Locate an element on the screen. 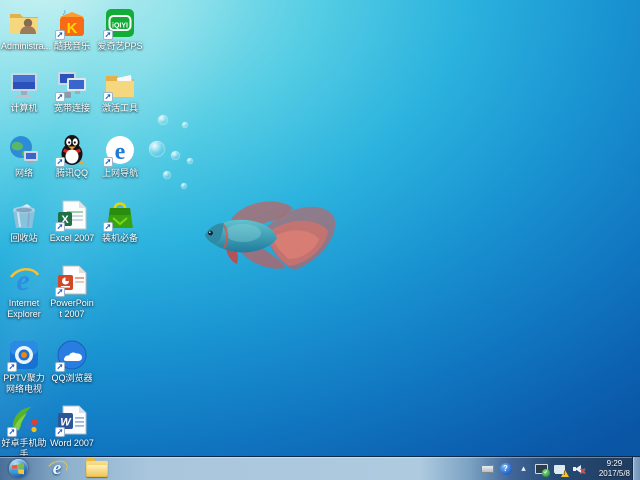 This screenshot has height=480, width=640. show-desktop-button is located at coordinates (636, 468).